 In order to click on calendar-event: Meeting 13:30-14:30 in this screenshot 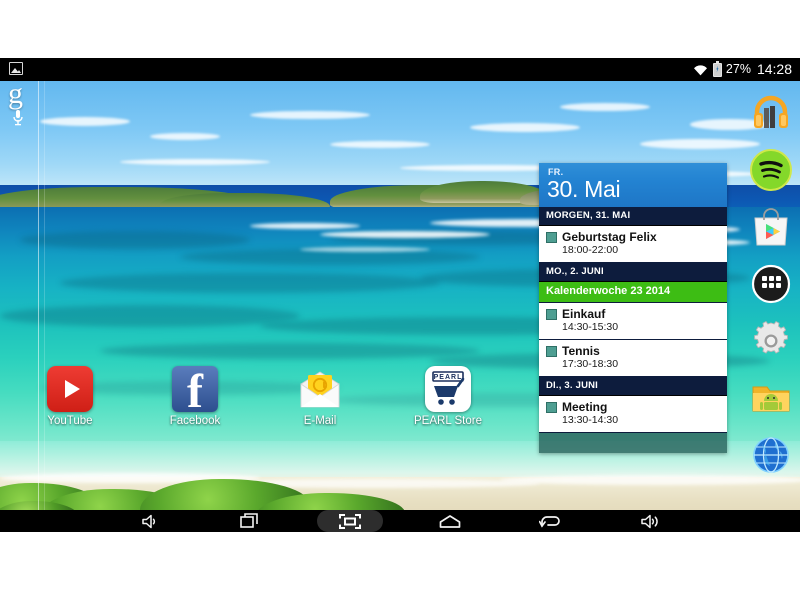, I will do `click(633, 414)`.